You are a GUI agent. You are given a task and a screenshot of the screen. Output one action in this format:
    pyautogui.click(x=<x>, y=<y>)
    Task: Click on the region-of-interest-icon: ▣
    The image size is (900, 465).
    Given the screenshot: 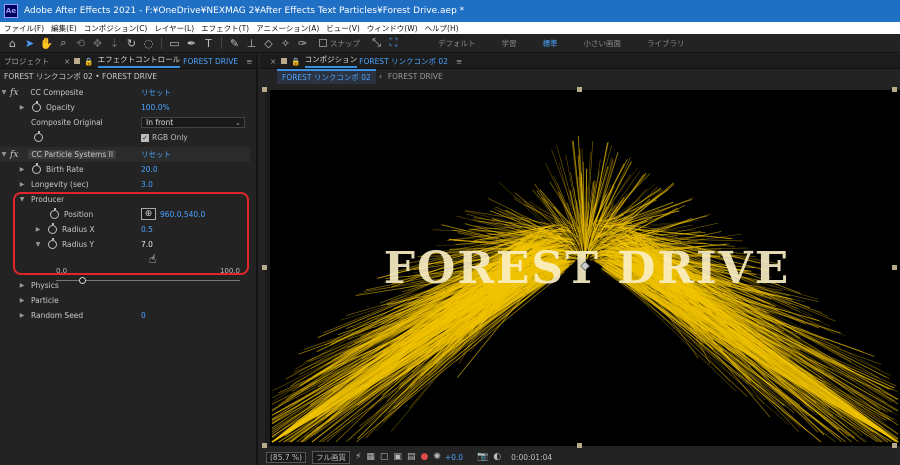 What is the action you would take?
    pyautogui.click(x=397, y=457)
    